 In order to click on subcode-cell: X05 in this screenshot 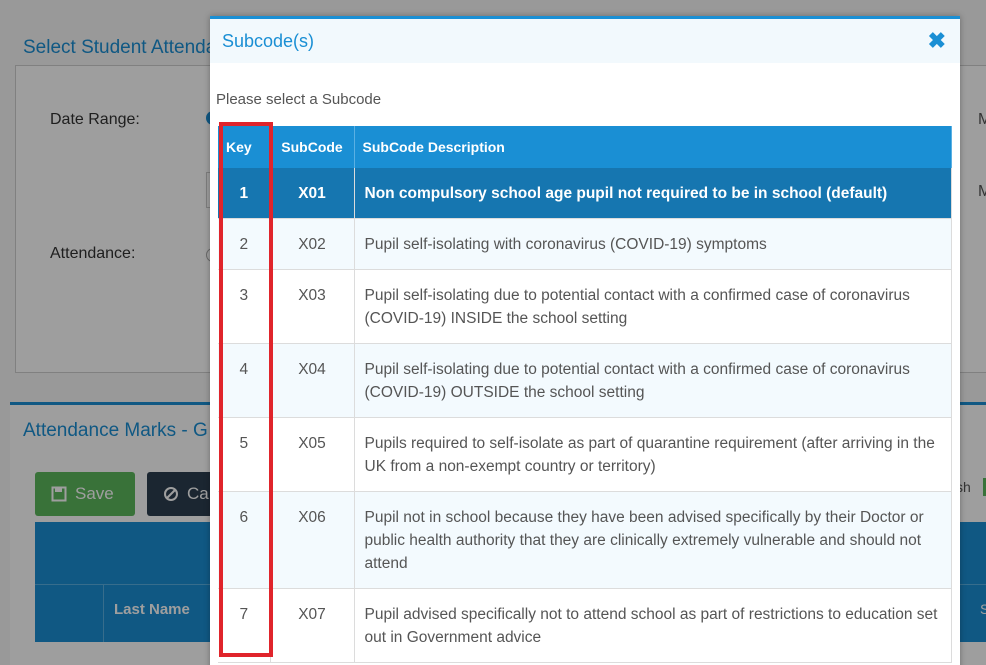, I will do `click(312, 454)`.